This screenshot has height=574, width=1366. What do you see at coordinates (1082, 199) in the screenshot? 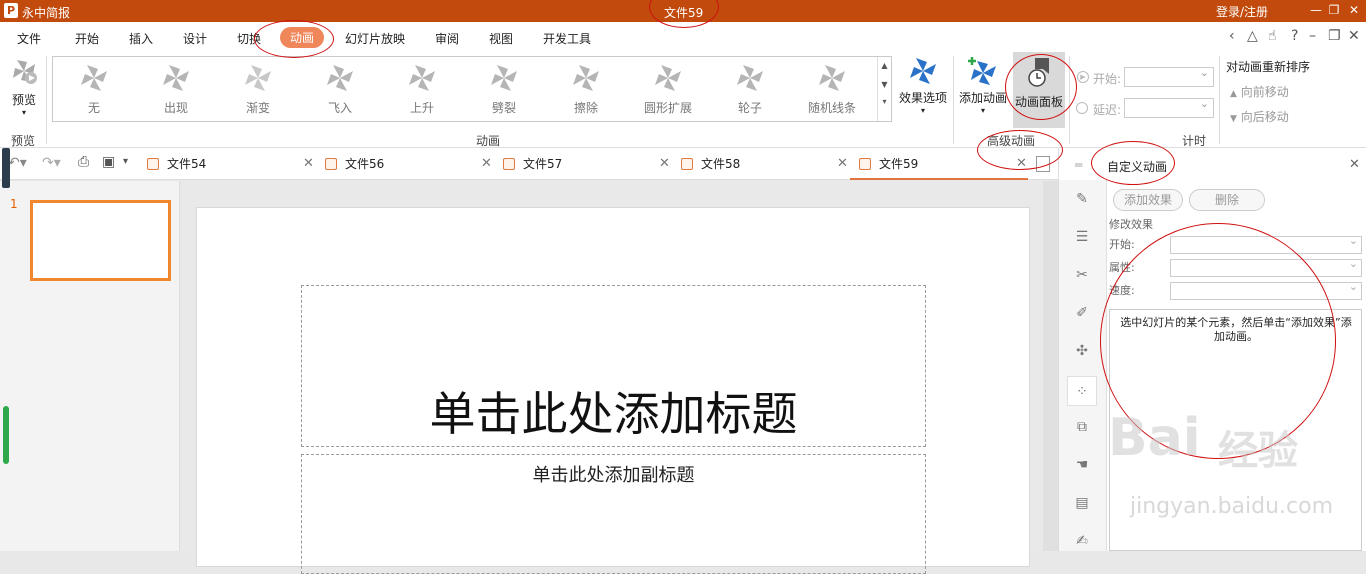
I see `pencil-icon: ✎` at bounding box center [1082, 199].